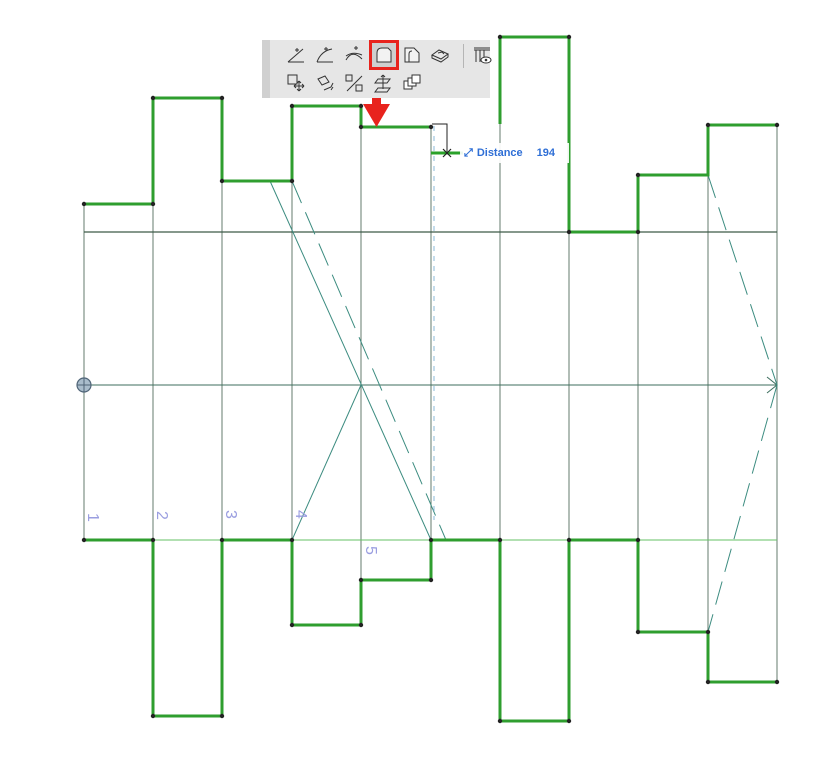 This screenshot has height=784, width=823. What do you see at coordinates (482, 55) in the screenshot?
I see `tool-railing-eye-icon` at bounding box center [482, 55].